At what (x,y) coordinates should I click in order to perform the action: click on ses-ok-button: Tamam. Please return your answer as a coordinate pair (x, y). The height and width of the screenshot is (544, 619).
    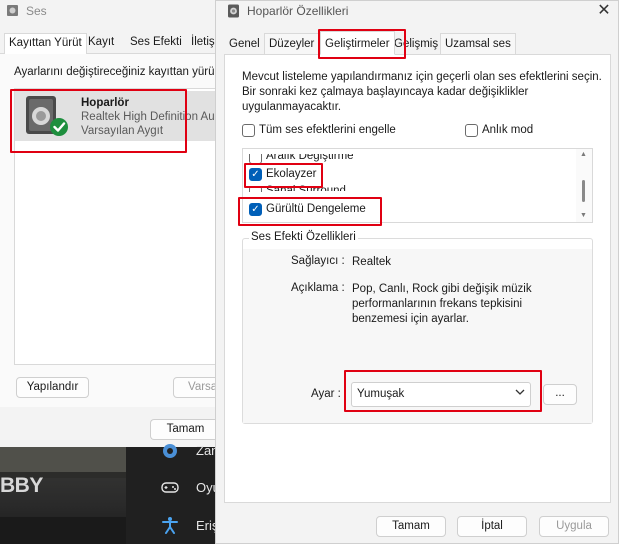
    Looking at the image, I should click on (185, 429).